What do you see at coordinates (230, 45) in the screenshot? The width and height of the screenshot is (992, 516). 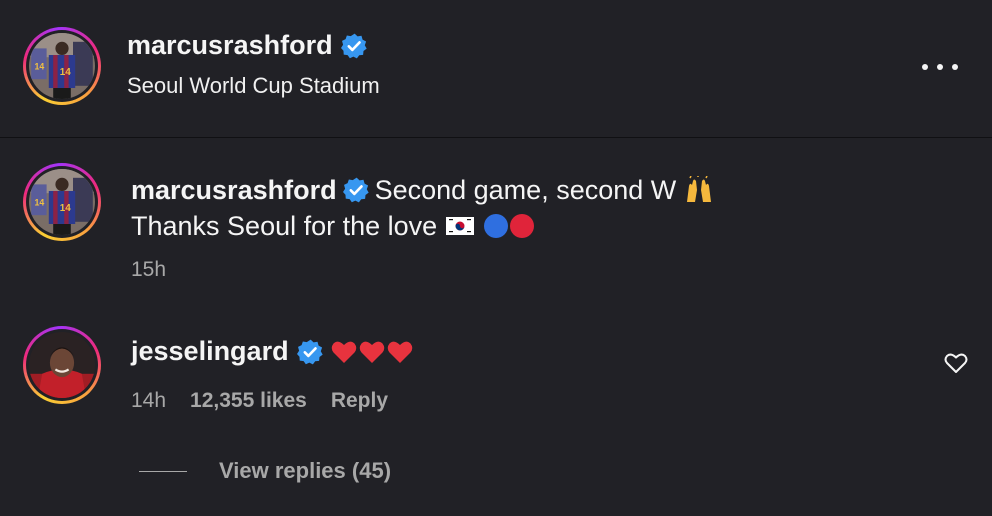 I see `post-username-text: marcusrashford` at bounding box center [230, 45].